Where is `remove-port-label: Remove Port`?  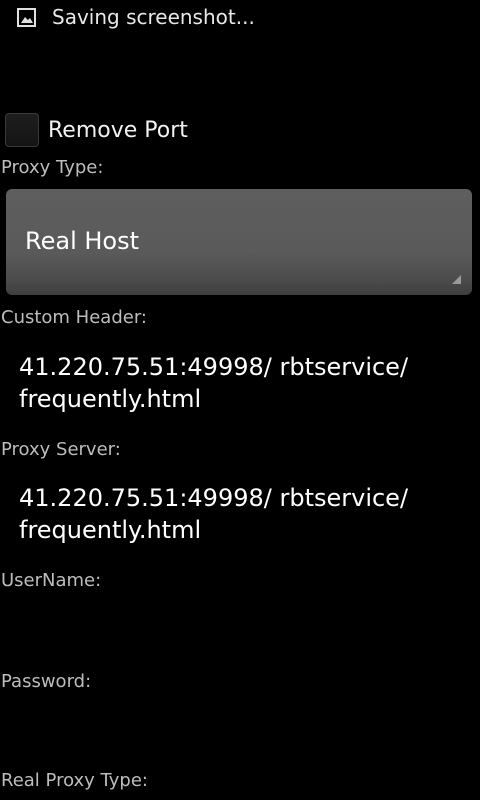
remove-port-label: Remove Port is located at coordinates (118, 130).